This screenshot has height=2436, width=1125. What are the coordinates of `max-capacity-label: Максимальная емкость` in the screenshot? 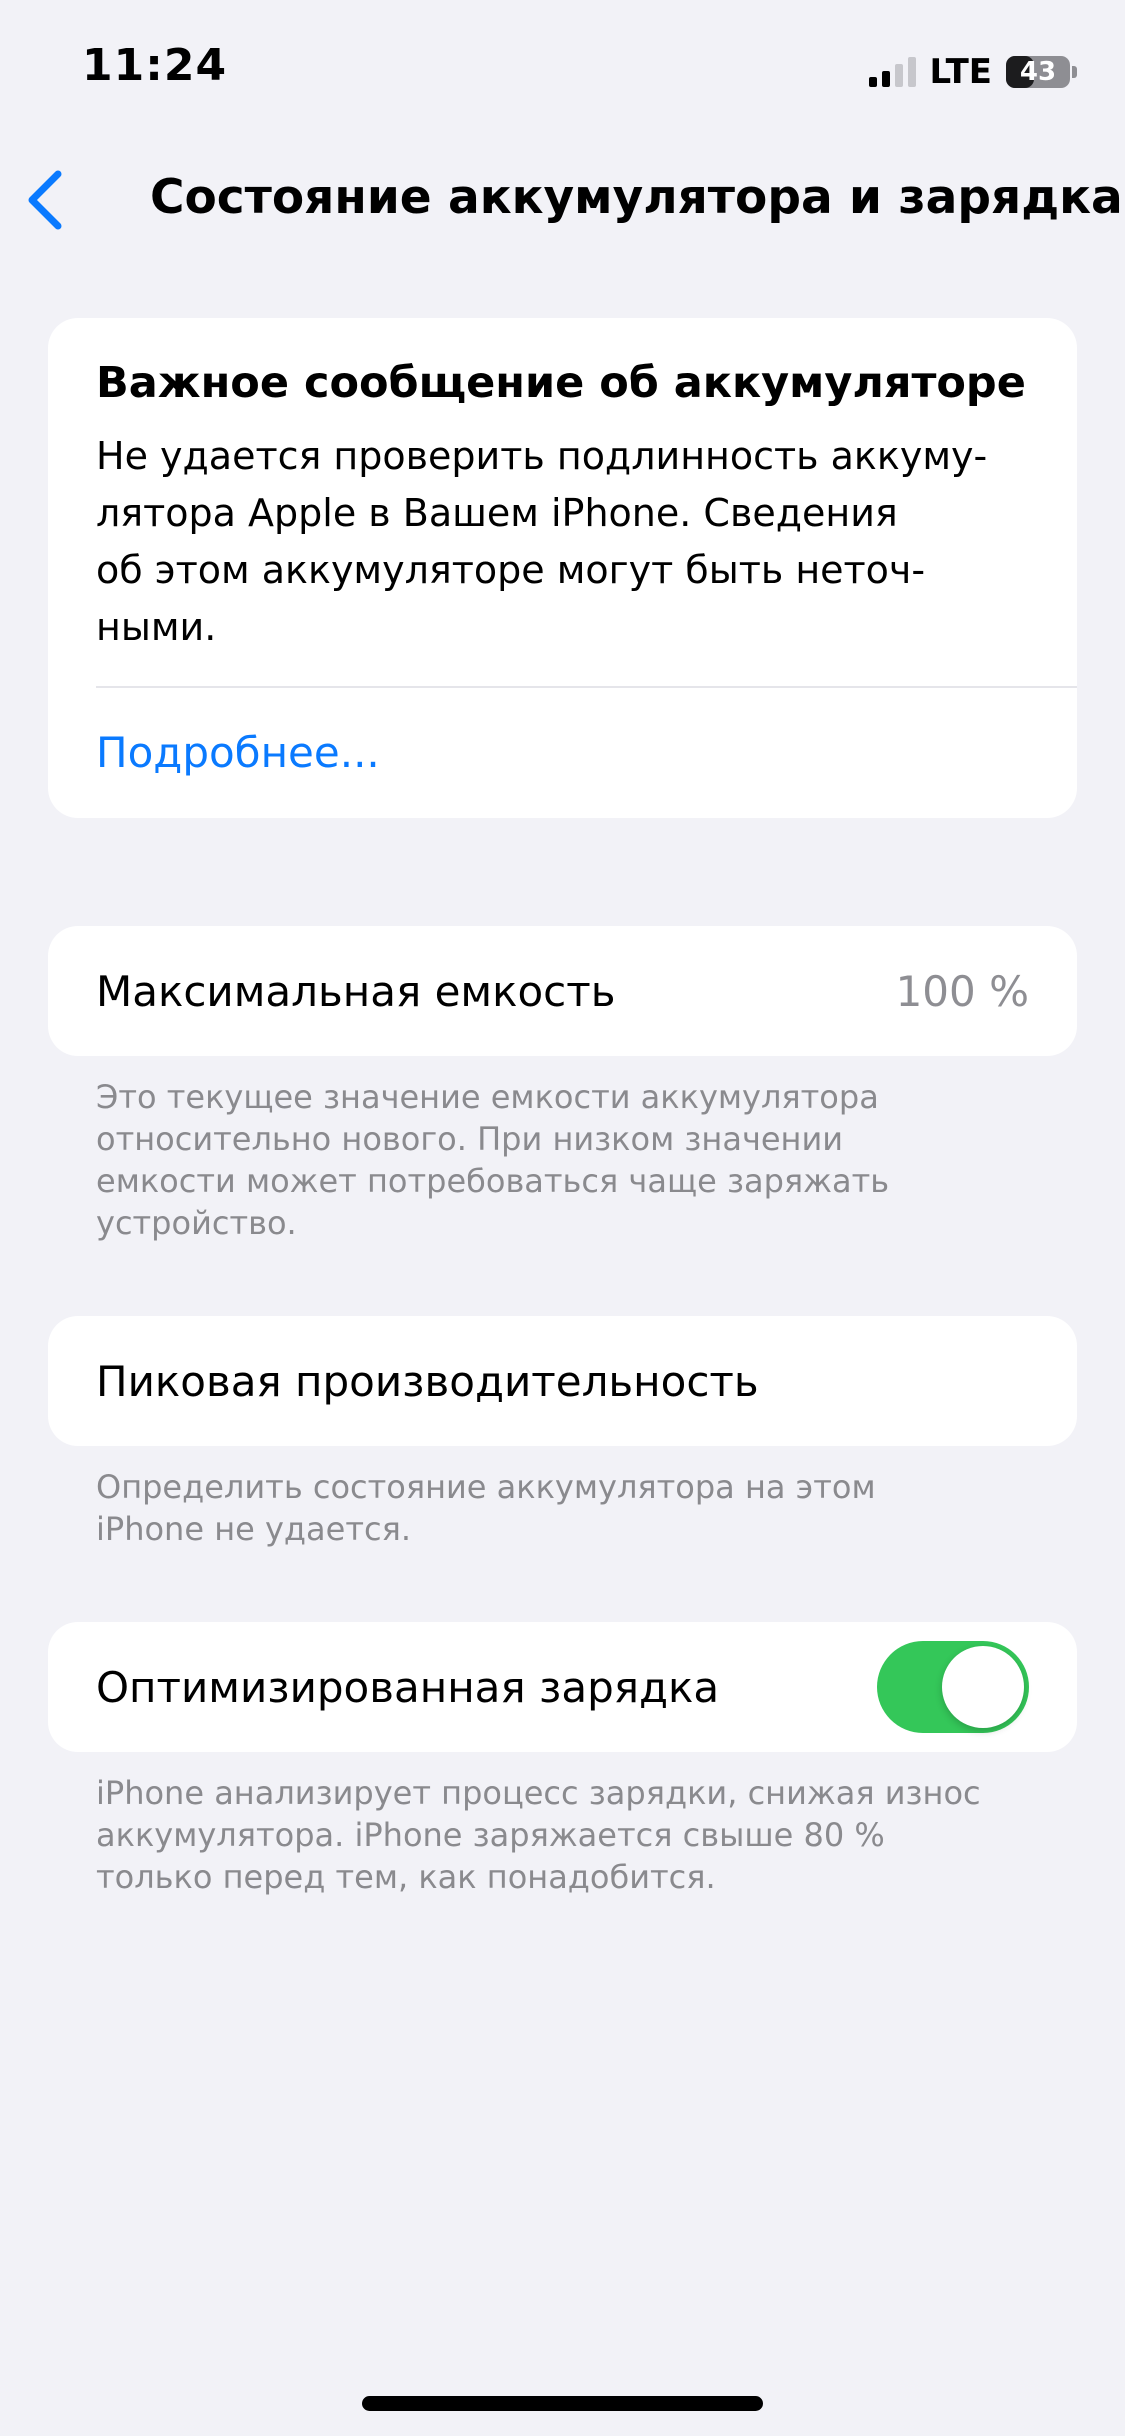 It's located at (356, 991).